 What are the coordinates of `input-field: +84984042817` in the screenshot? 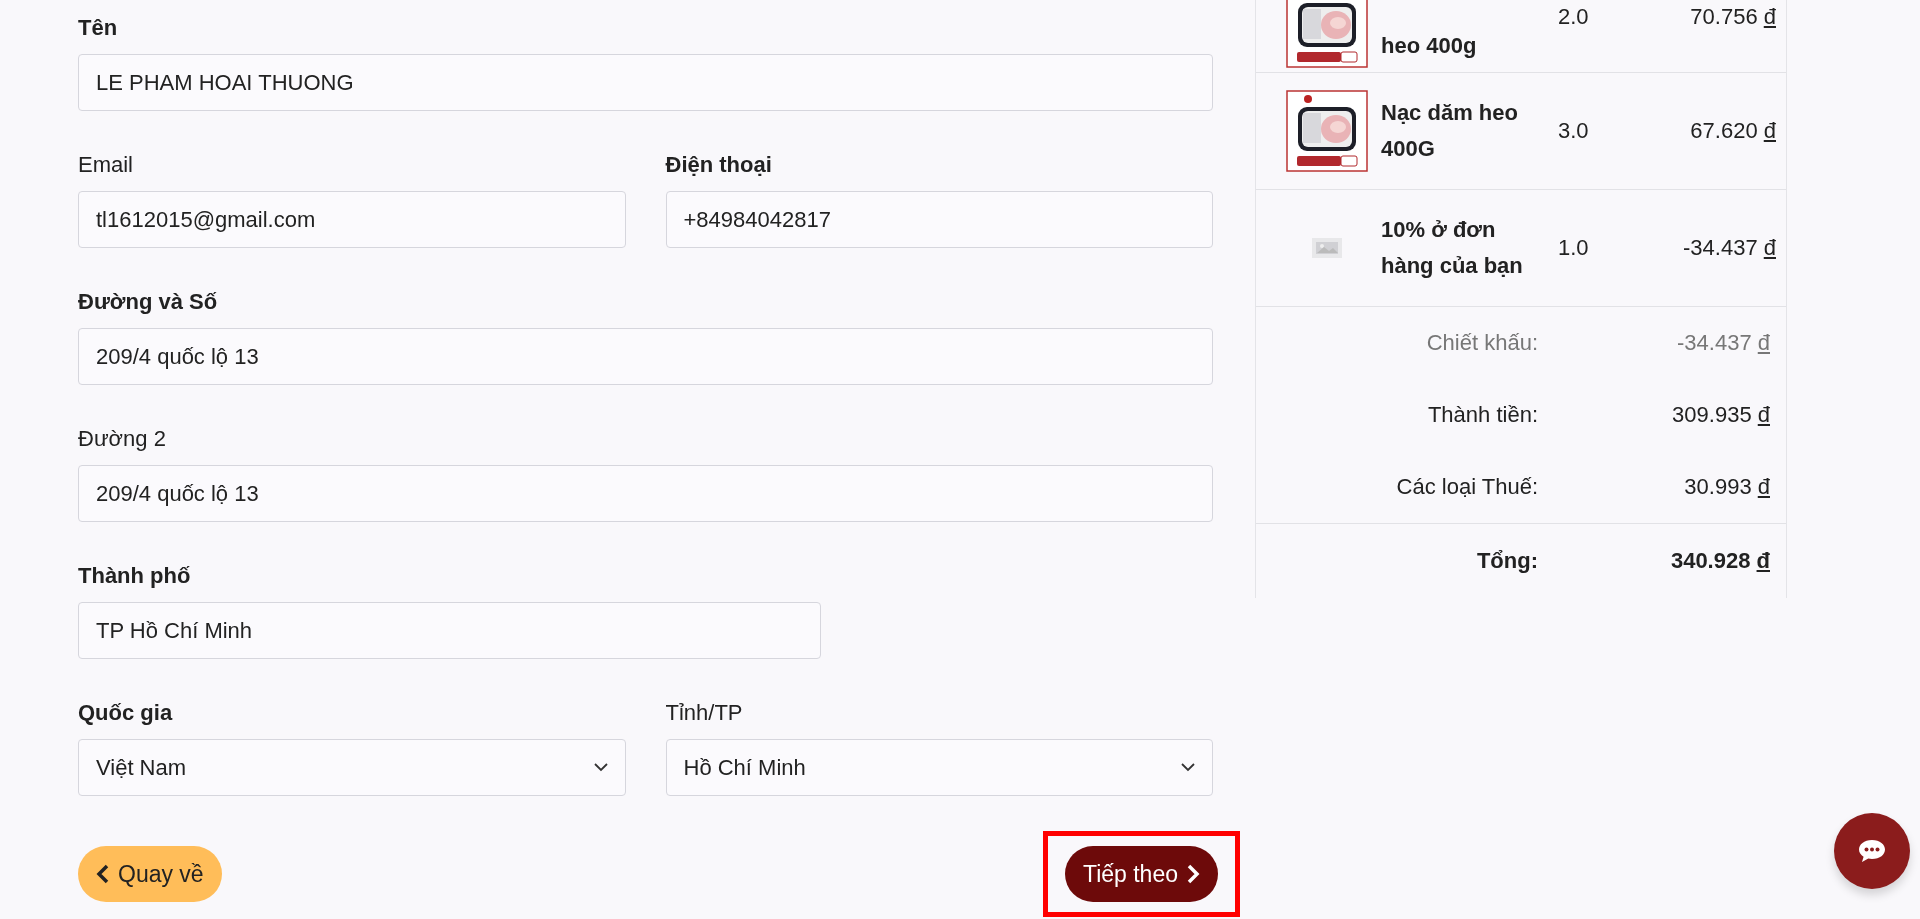 It's located at (939, 219).